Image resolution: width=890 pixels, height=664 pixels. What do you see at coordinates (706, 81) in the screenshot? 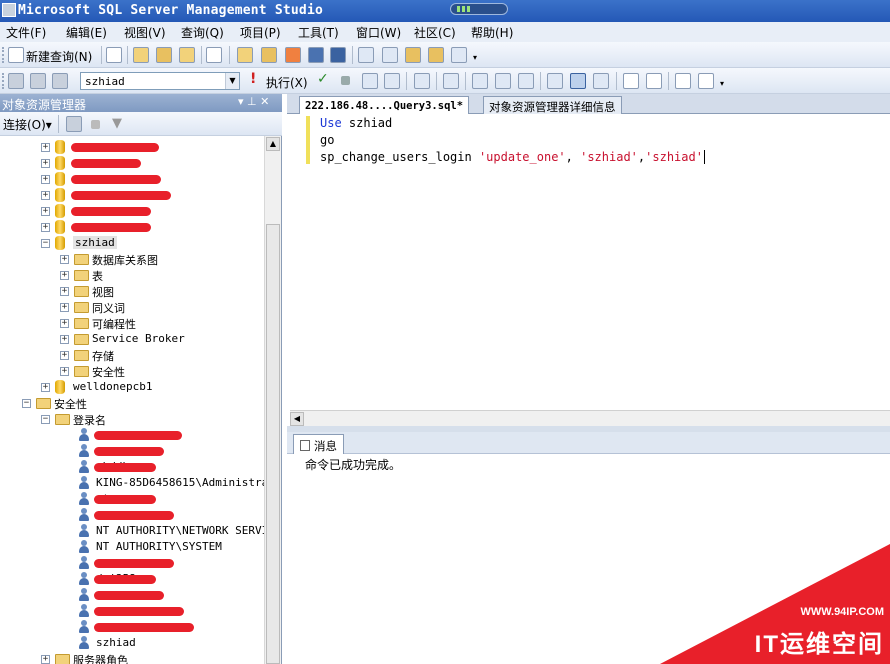
I see `increase-indent-icon` at bounding box center [706, 81].